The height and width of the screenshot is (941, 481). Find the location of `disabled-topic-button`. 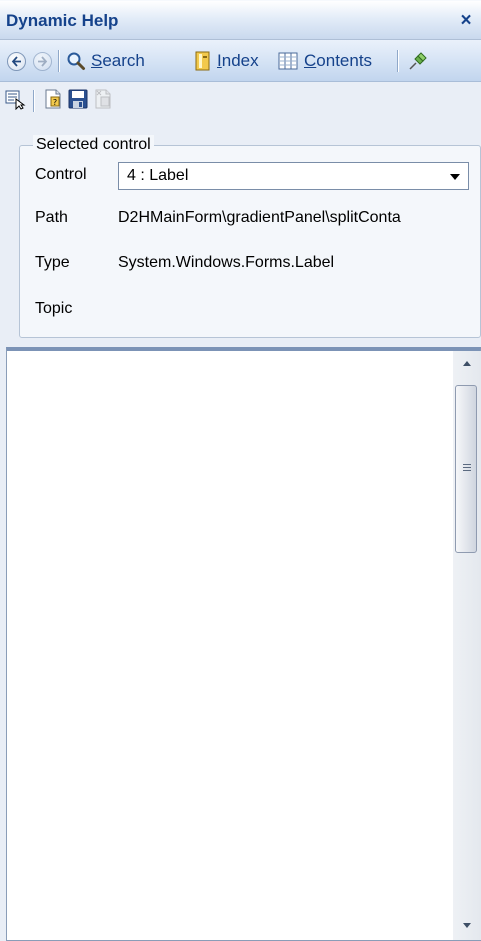

disabled-topic-button is located at coordinates (103, 101).